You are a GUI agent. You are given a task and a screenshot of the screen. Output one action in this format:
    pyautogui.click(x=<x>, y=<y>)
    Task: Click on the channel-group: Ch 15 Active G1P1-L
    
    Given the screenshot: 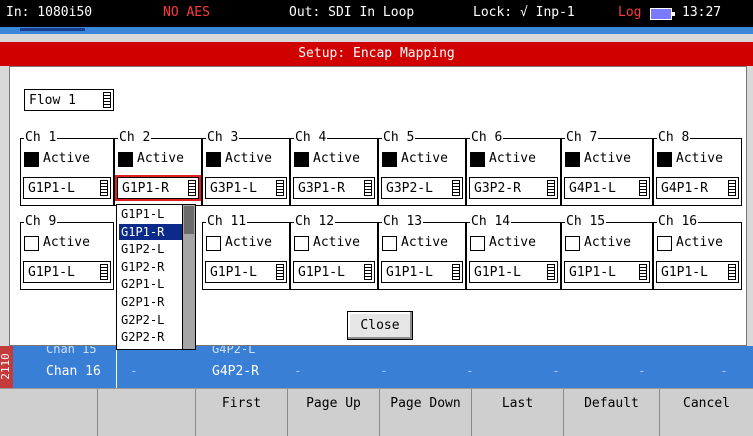 What is the action you would take?
    pyautogui.click(x=607, y=252)
    